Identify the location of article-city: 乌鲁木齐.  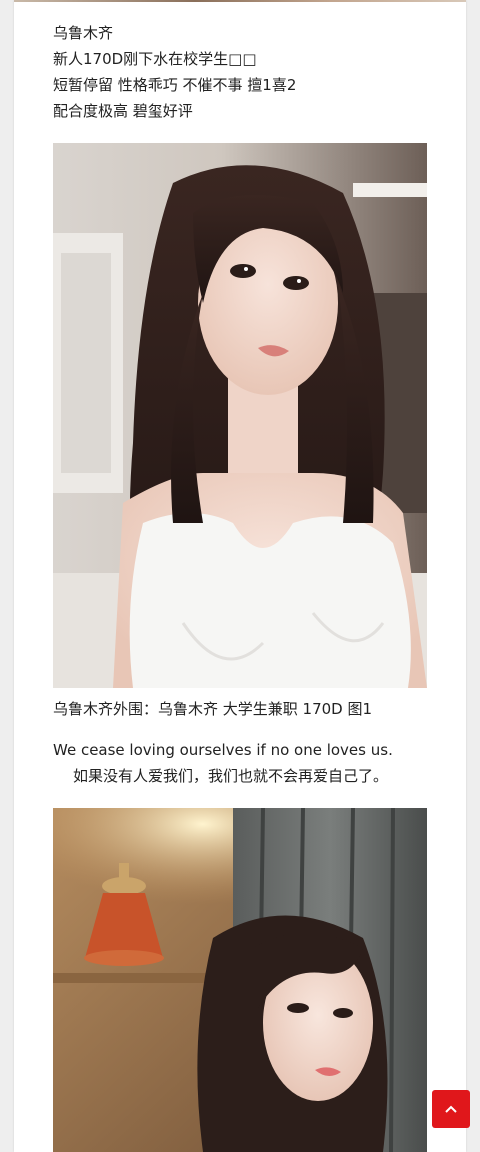
(83, 33).